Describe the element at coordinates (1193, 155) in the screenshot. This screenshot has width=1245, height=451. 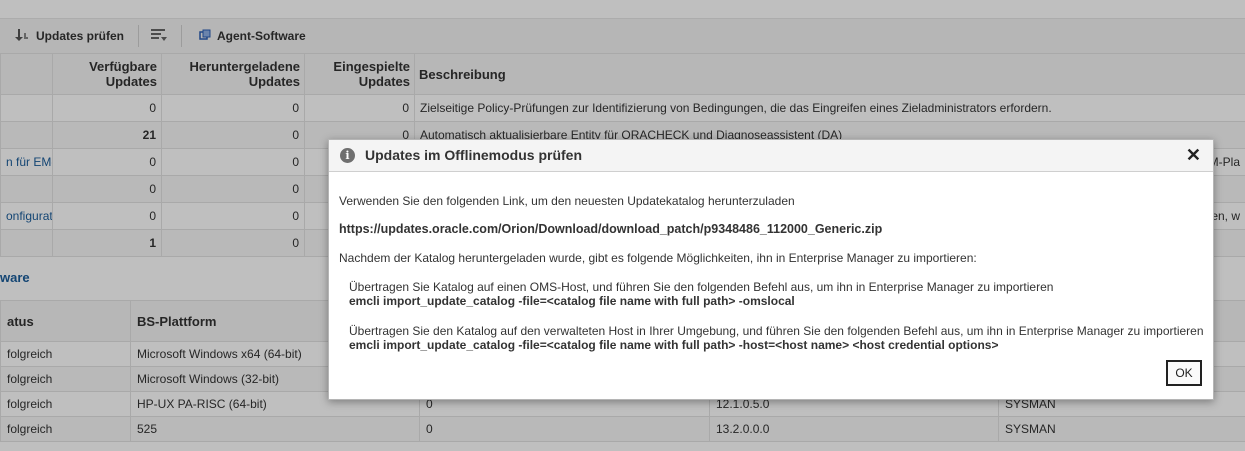
I see `close-icon: ✕` at that location.